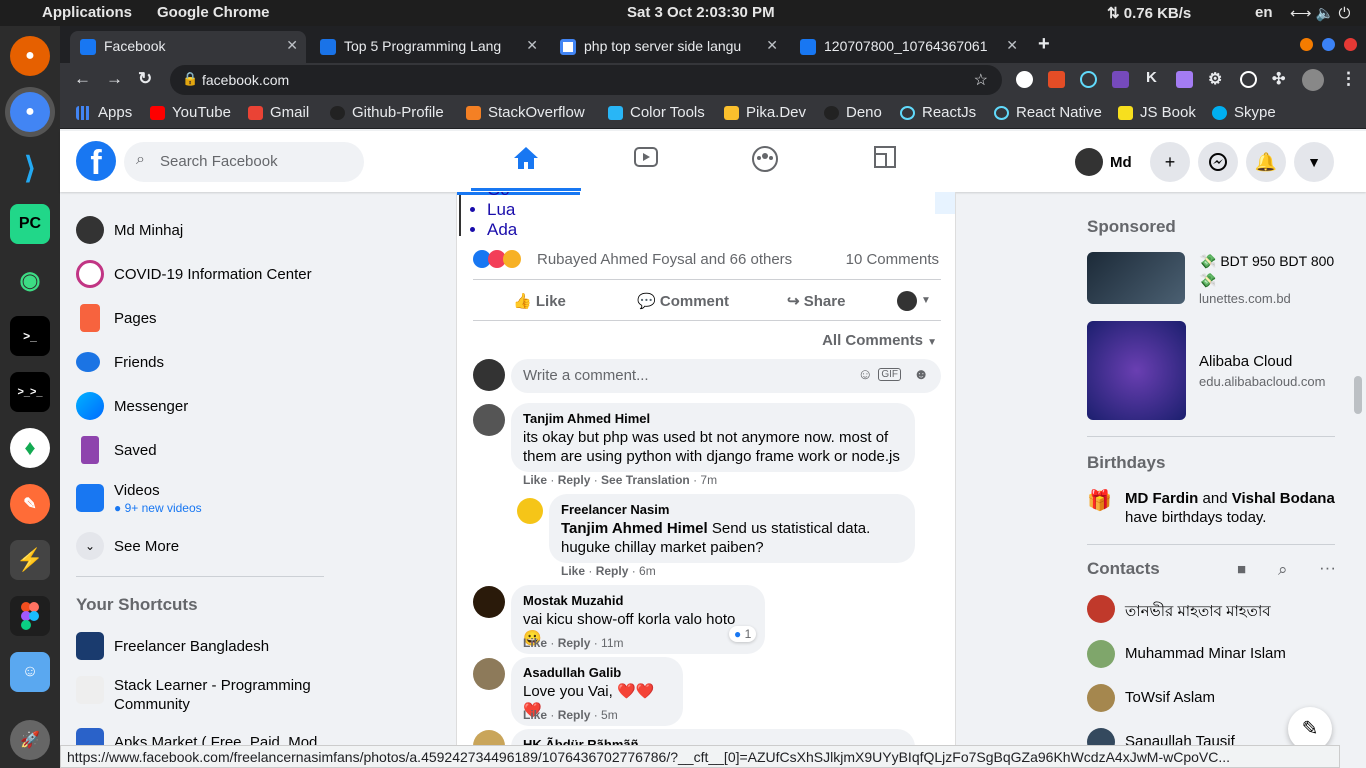 Image resolution: width=1366 pixels, height=768 pixels. What do you see at coordinates (1313, 80) in the screenshot?
I see `profile-avatar-icon` at bounding box center [1313, 80].